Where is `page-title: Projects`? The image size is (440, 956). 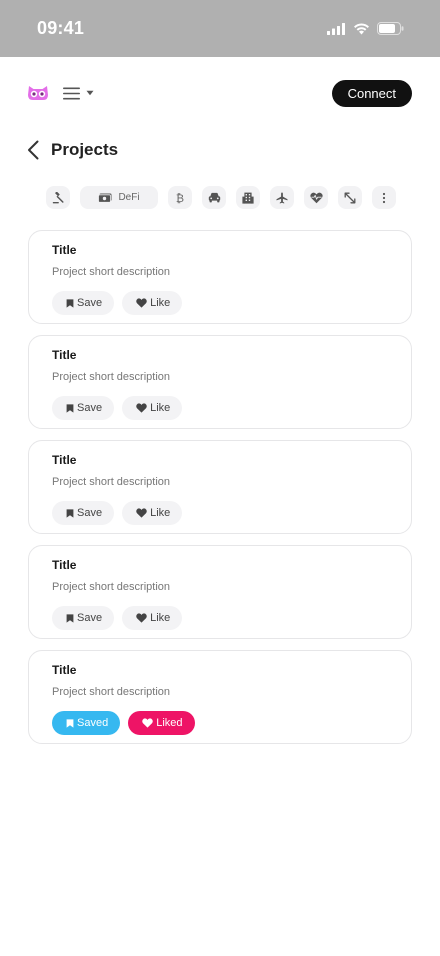
page-title: Projects is located at coordinates (85, 149).